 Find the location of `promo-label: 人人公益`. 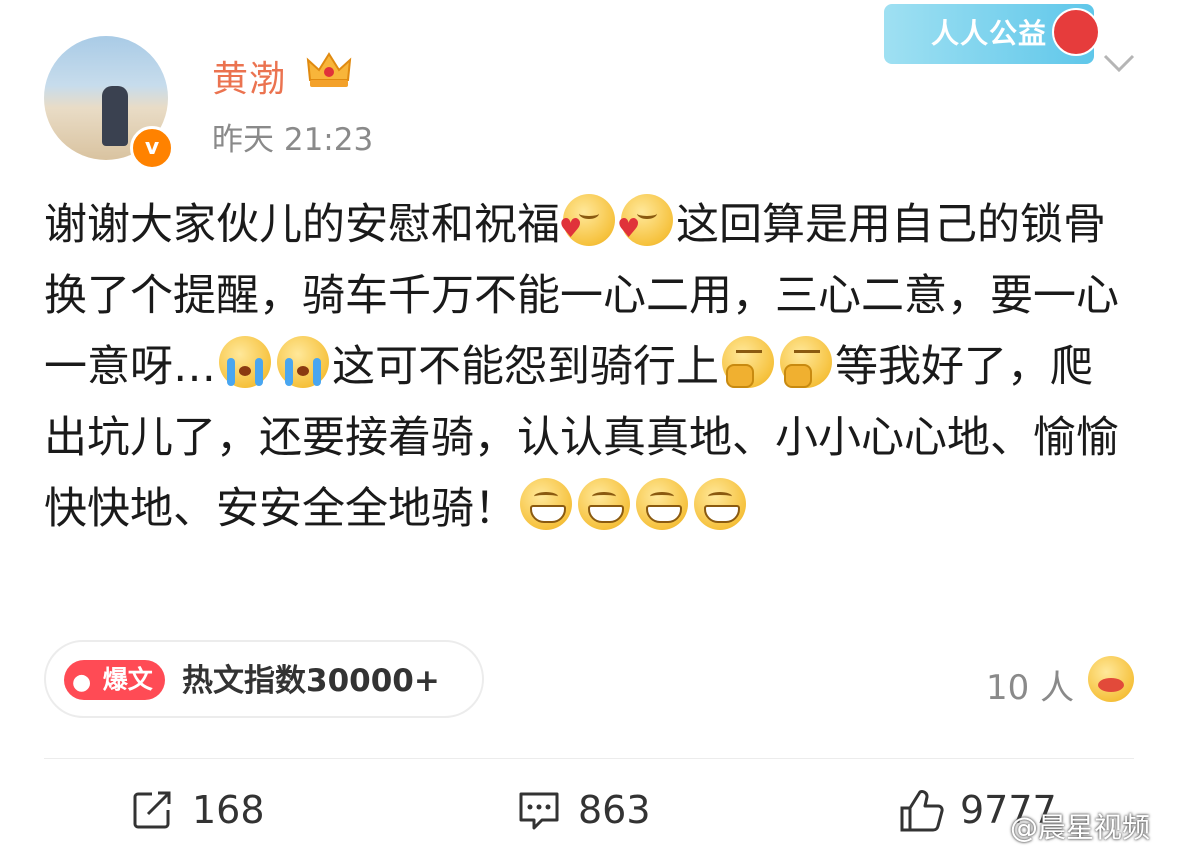

promo-label: 人人公益 is located at coordinates (988, 33).